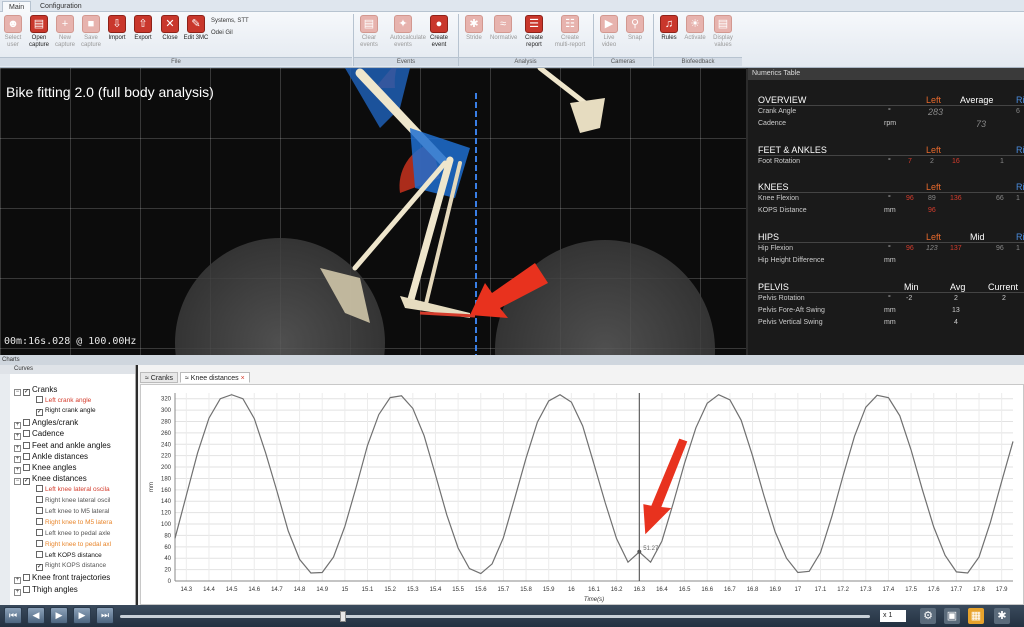  What do you see at coordinates (39, 32) in the screenshot?
I see `open-capture-button: ▤ Open capture` at bounding box center [39, 32].